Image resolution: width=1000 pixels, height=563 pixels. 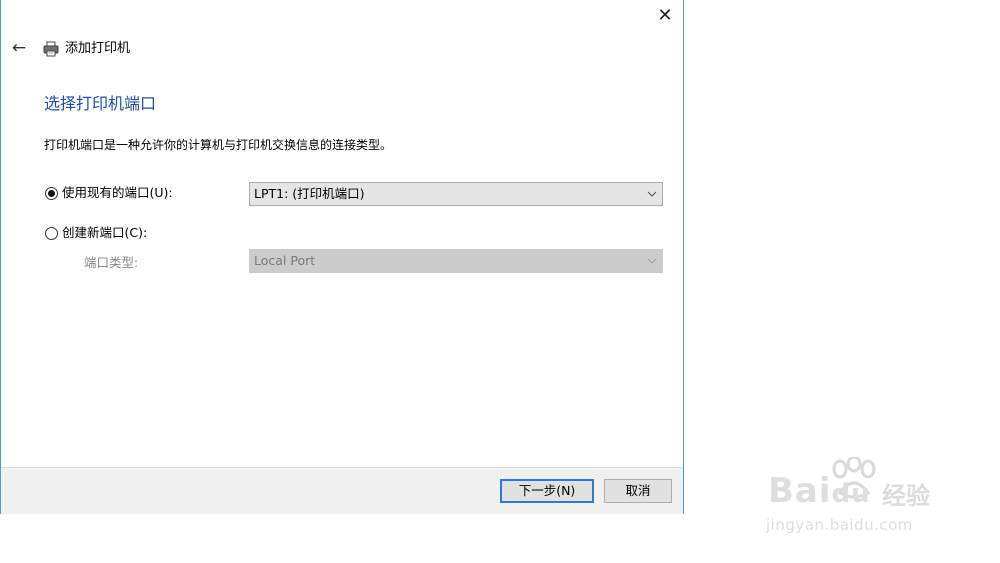 I want to click on page-heading: 选择打印机端口, so click(x=100, y=103).